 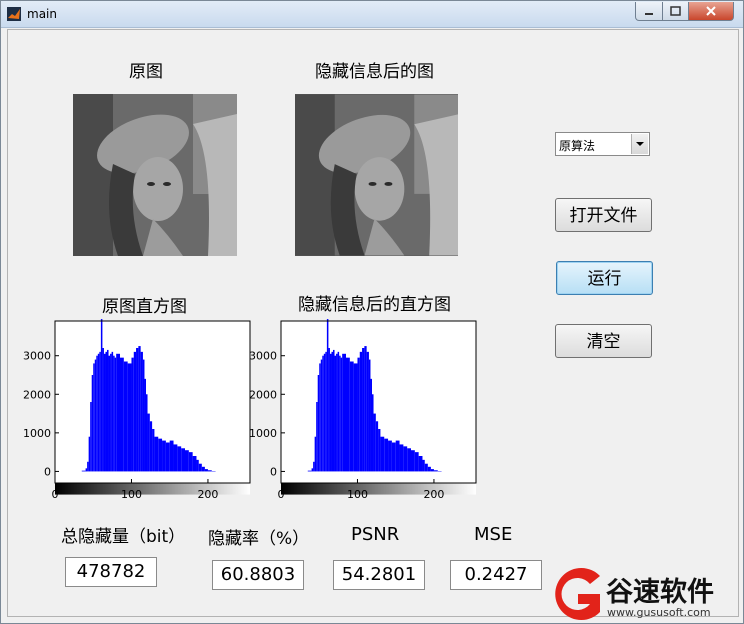 I want to click on stego-image-title: 隐藏信息后的图, so click(x=374, y=72).